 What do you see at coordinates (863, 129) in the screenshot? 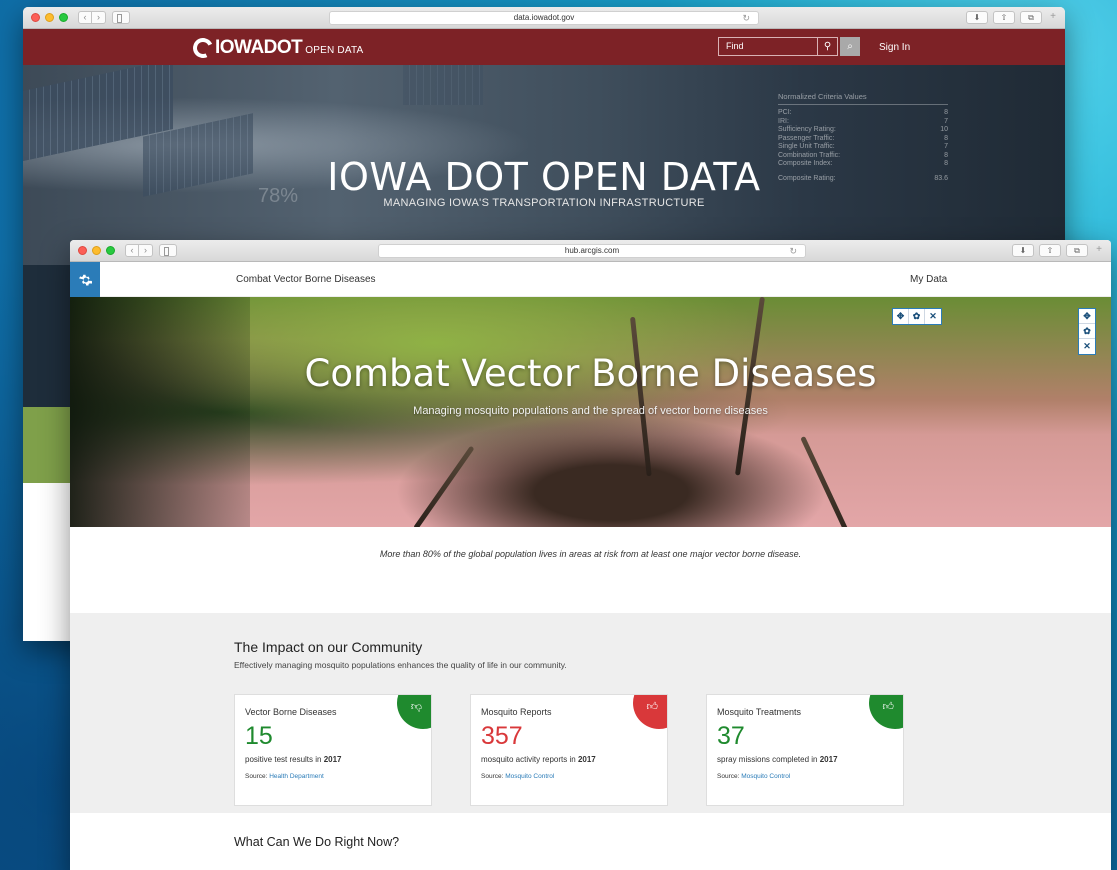
I see `criteria-row: Sufficiency Rating: 10` at bounding box center [863, 129].